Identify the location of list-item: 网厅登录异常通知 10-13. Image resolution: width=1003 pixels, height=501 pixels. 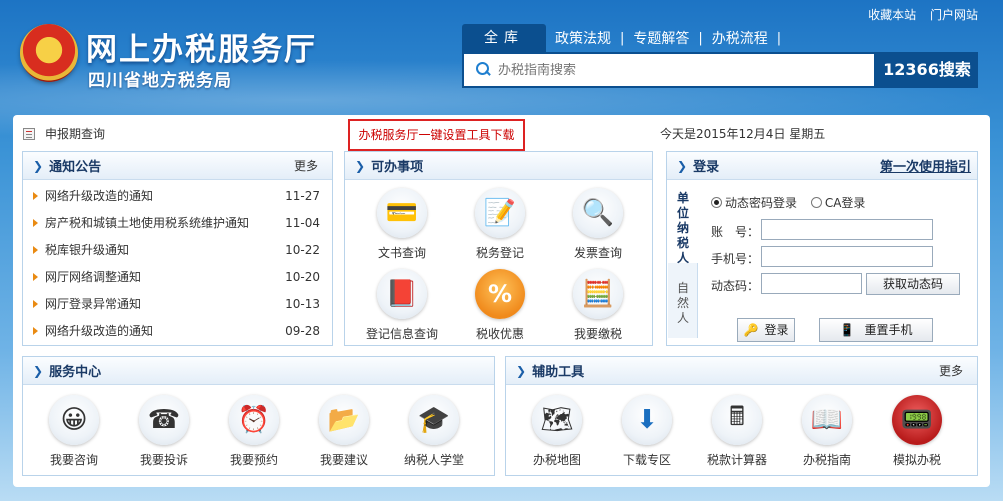
(177, 303).